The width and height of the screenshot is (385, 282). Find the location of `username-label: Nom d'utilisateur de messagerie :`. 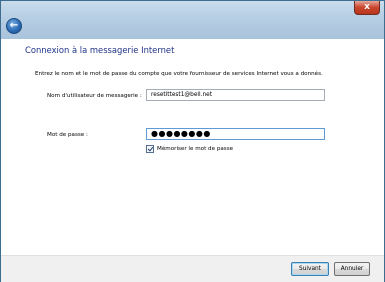

username-label: Nom d'utilisateur de messagerie : is located at coordinates (94, 96).